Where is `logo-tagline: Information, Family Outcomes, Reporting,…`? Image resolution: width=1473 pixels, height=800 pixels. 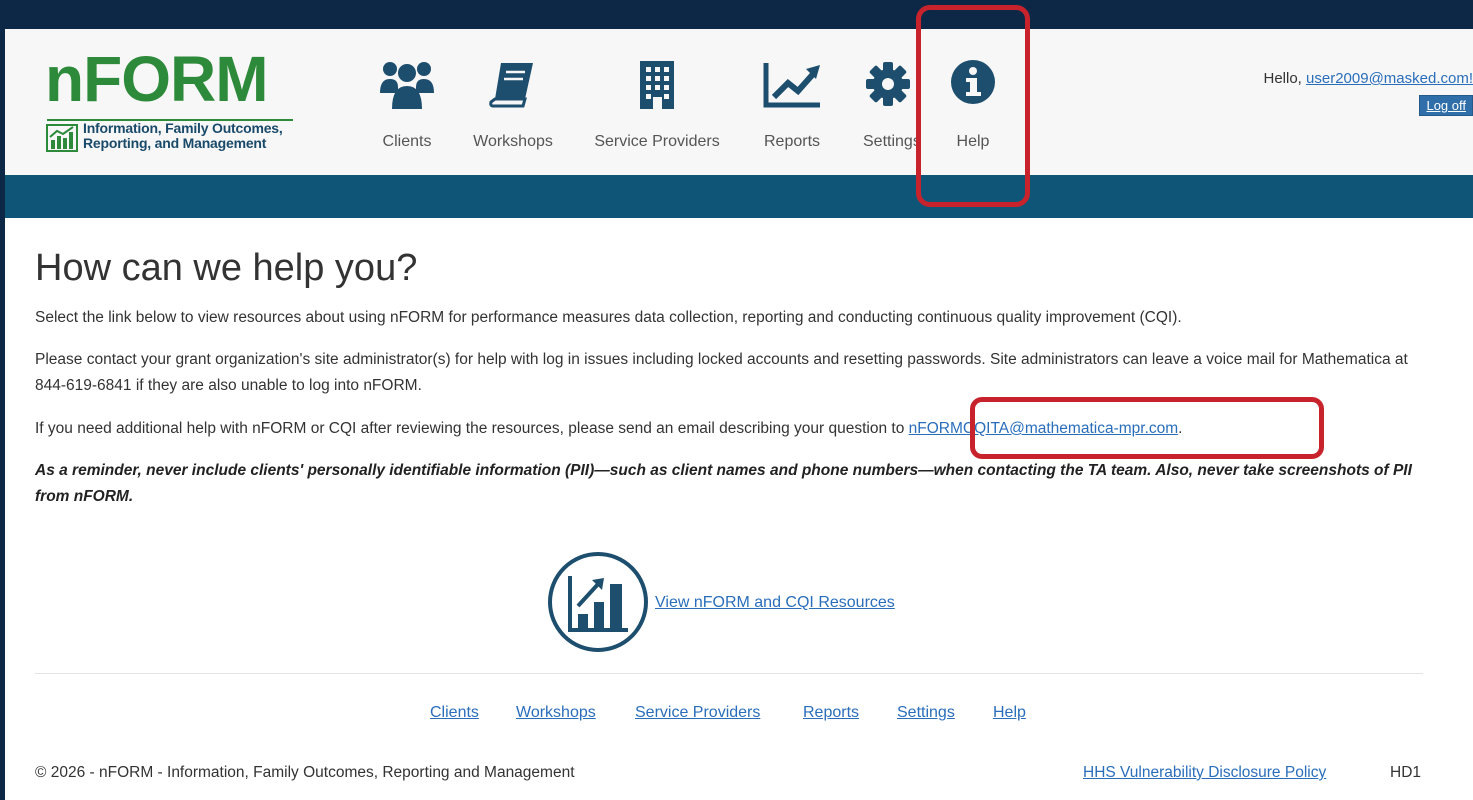
logo-tagline: Information, Family Outcomes, Reporting,… is located at coordinates (183, 136).